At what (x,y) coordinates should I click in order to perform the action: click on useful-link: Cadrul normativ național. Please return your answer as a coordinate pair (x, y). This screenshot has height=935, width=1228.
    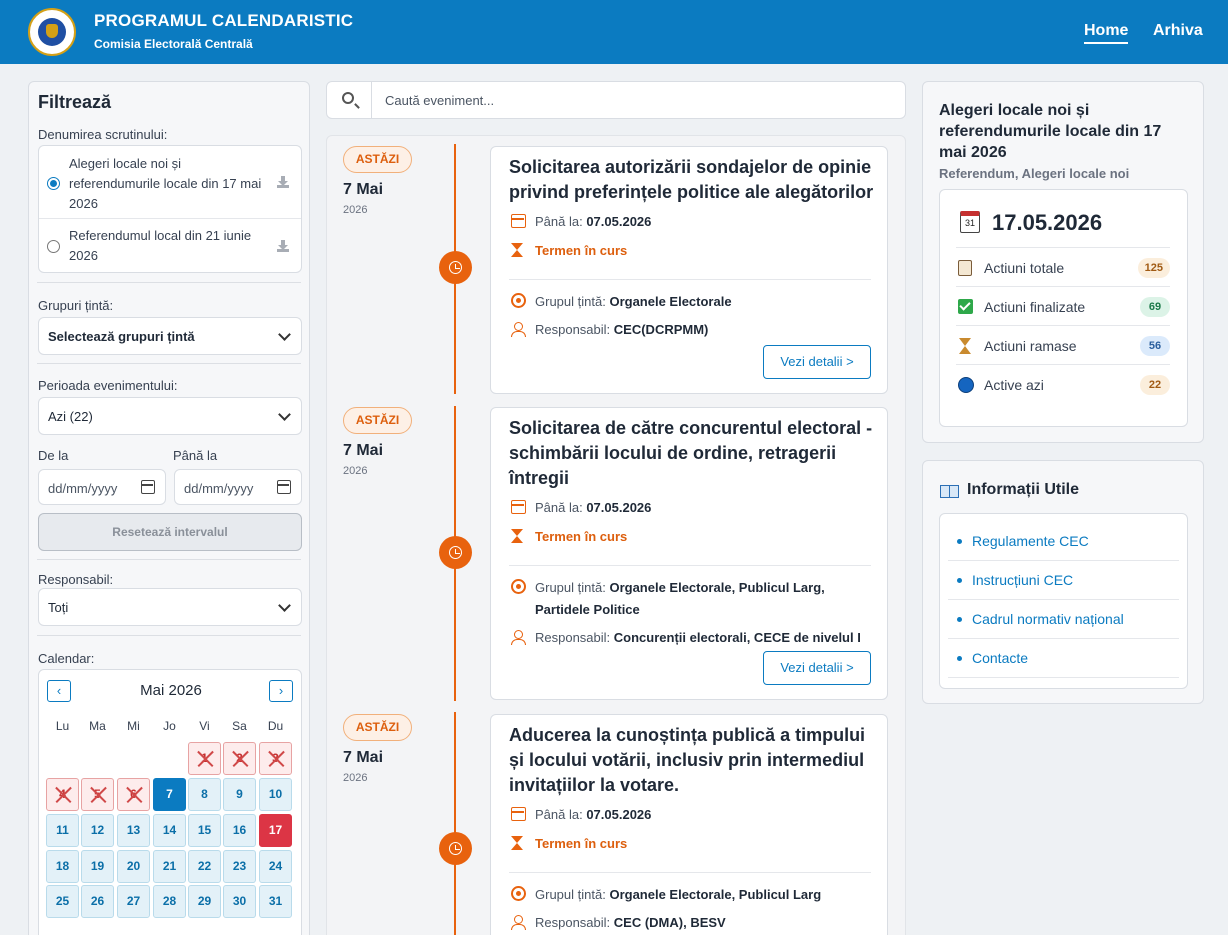
    Looking at the image, I should click on (1063, 619).